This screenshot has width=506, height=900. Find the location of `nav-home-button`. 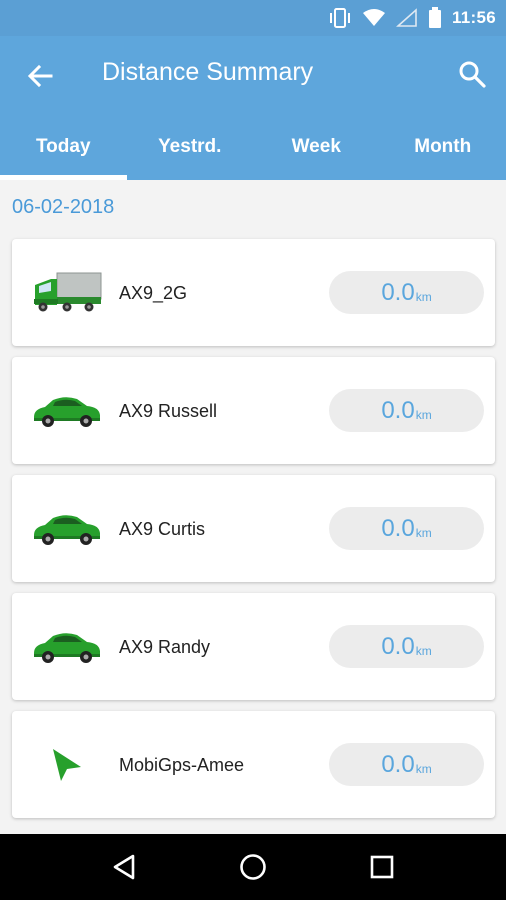

nav-home-button is located at coordinates (253, 867).